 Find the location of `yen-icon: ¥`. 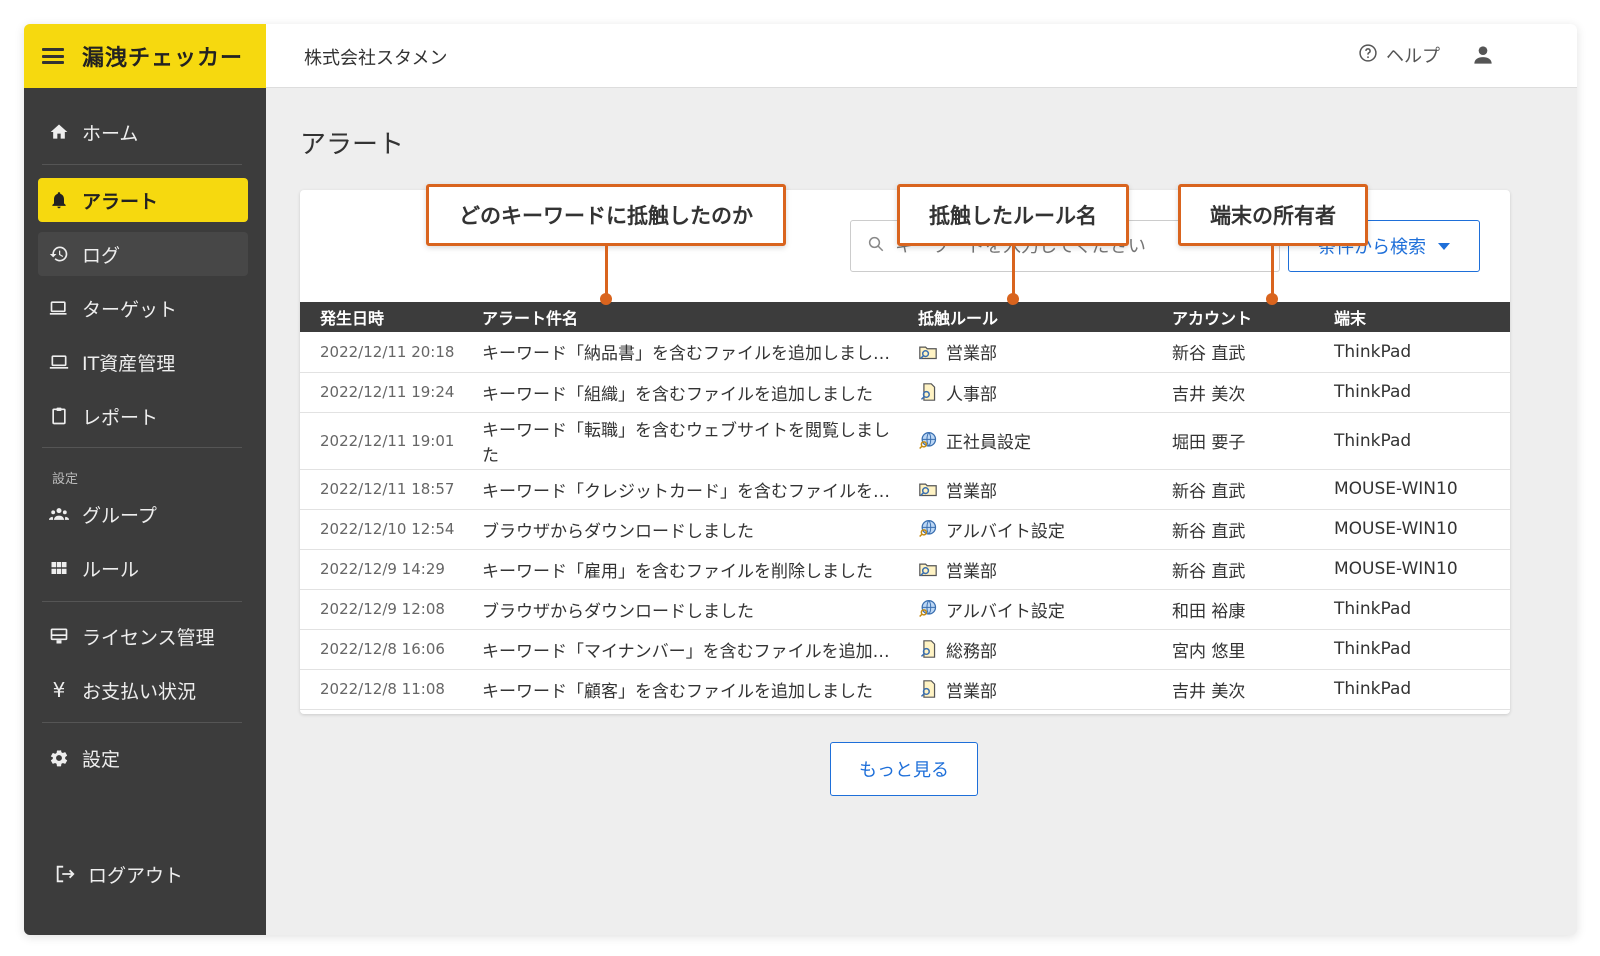

yen-icon: ¥ is located at coordinates (59, 690).